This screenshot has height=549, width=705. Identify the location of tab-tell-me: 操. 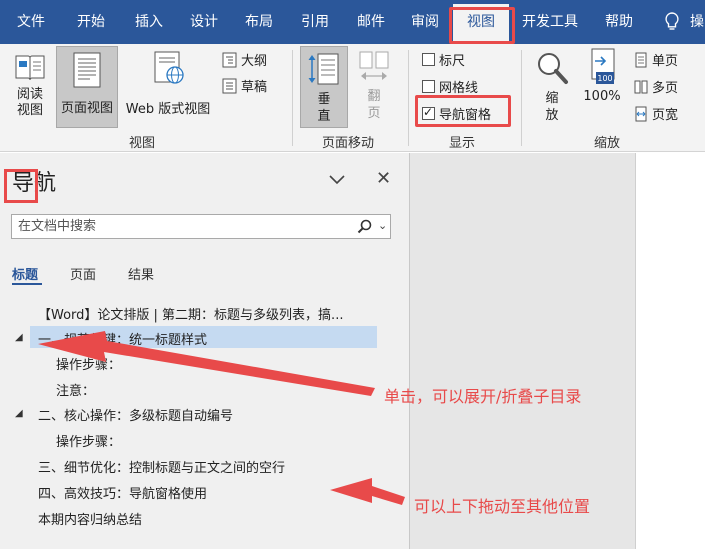
(697, 22).